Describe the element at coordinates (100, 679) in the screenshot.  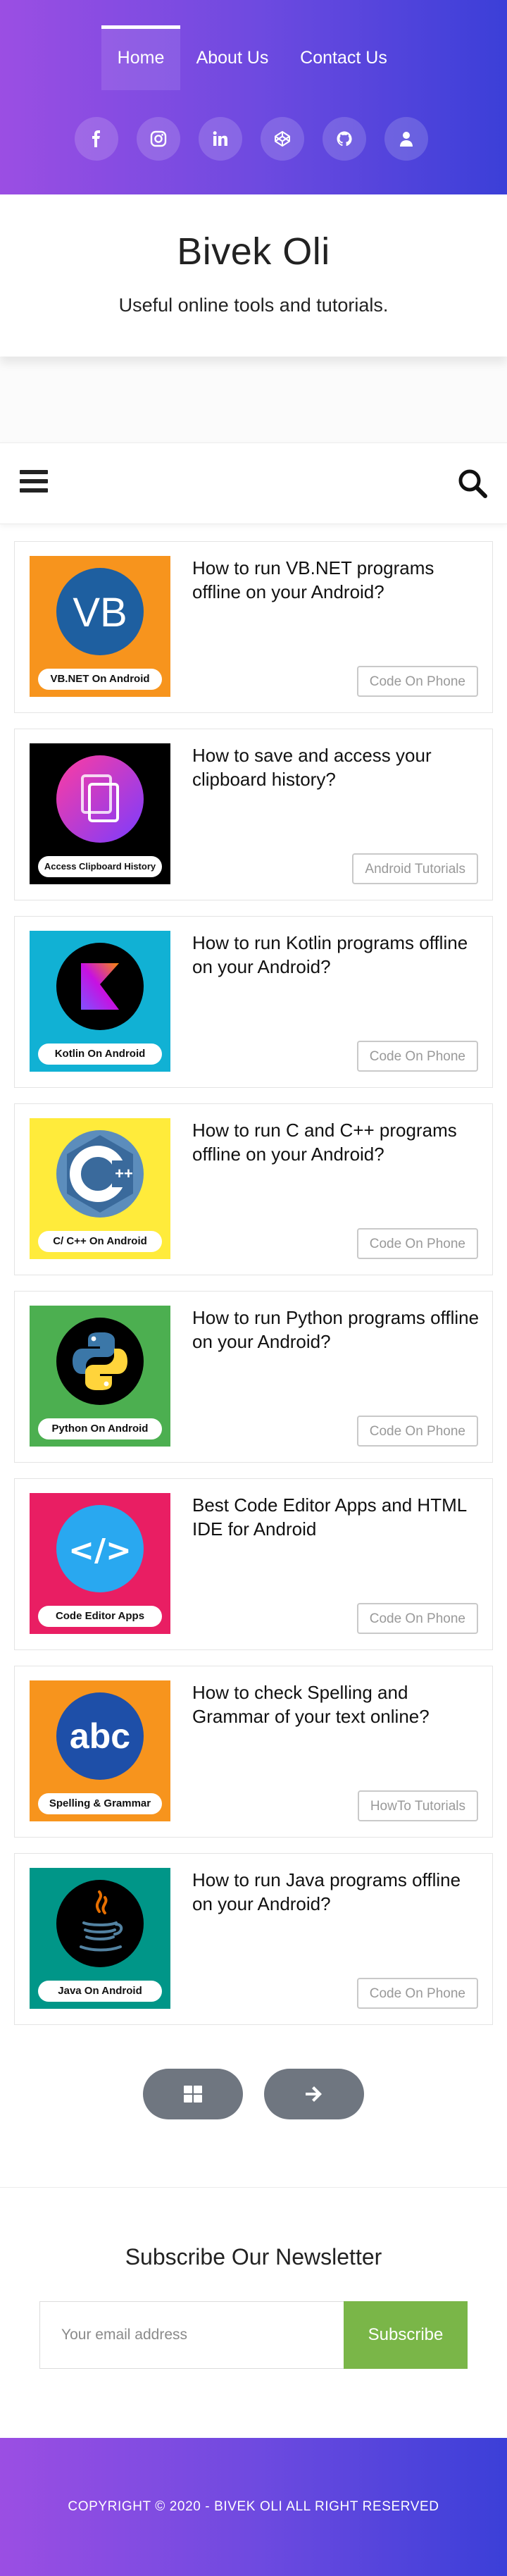
I see `thumbnail-label: VB.NET On Android` at that location.